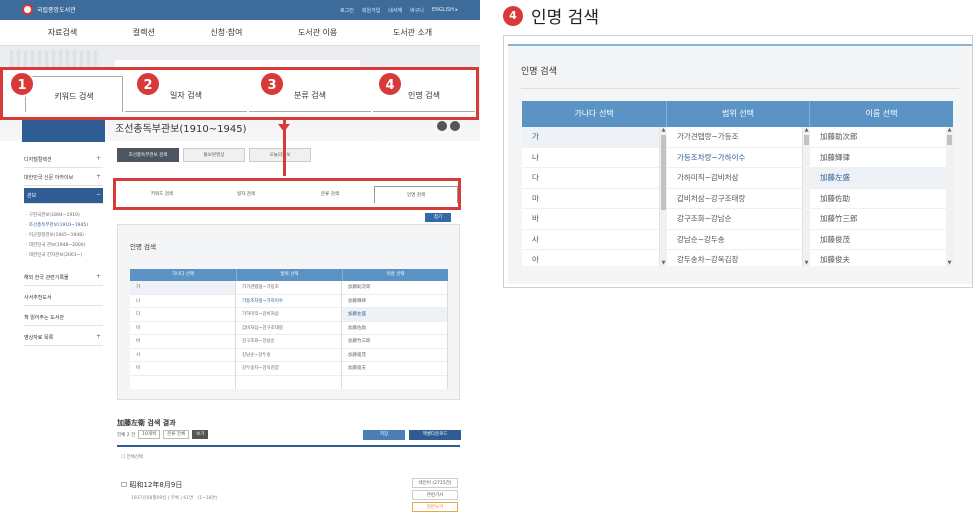  What do you see at coordinates (63, 278) in the screenshot?
I see `sidebar-item-overseas: 해외 한국 관련기록물 +` at bounding box center [63, 278].